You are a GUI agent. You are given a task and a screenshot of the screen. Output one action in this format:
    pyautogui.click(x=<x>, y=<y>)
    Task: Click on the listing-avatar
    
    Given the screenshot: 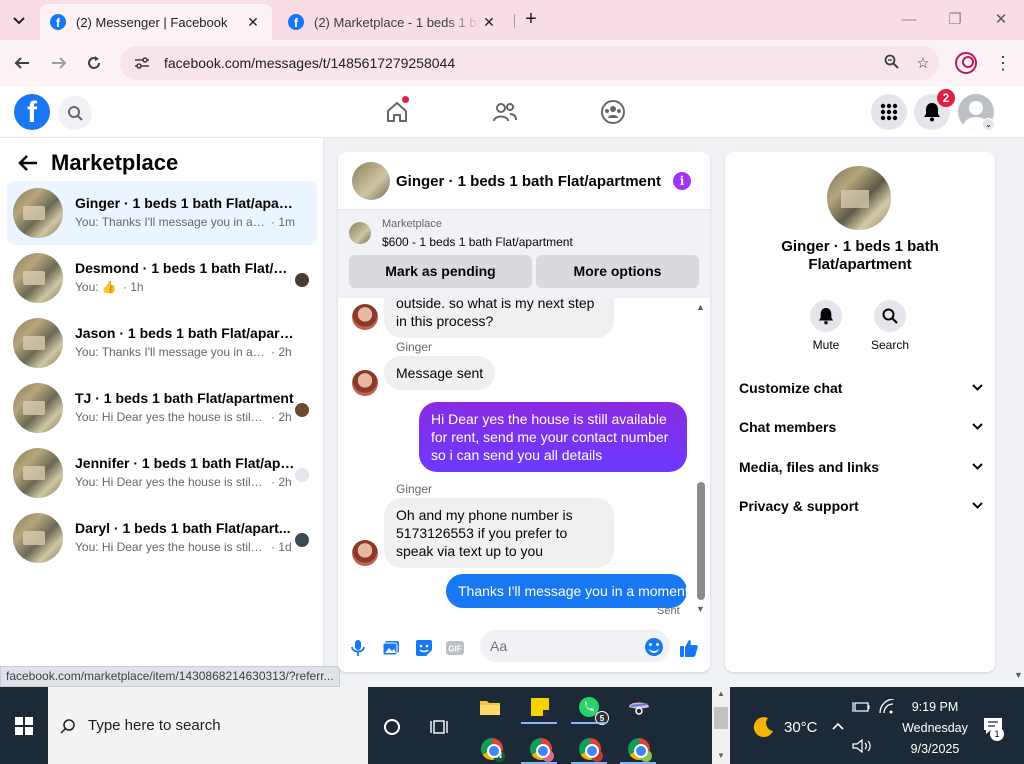 What is the action you would take?
    pyautogui.click(x=859, y=198)
    